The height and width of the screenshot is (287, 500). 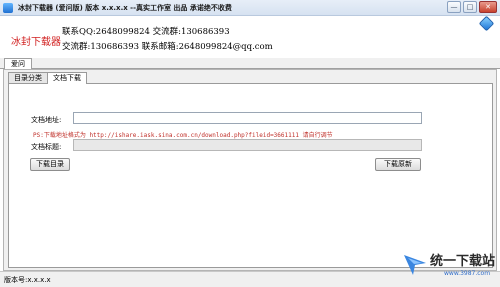 What do you see at coordinates (486, 23) in the screenshot?
I see `gem-icon` at bounding box center [486, 23].